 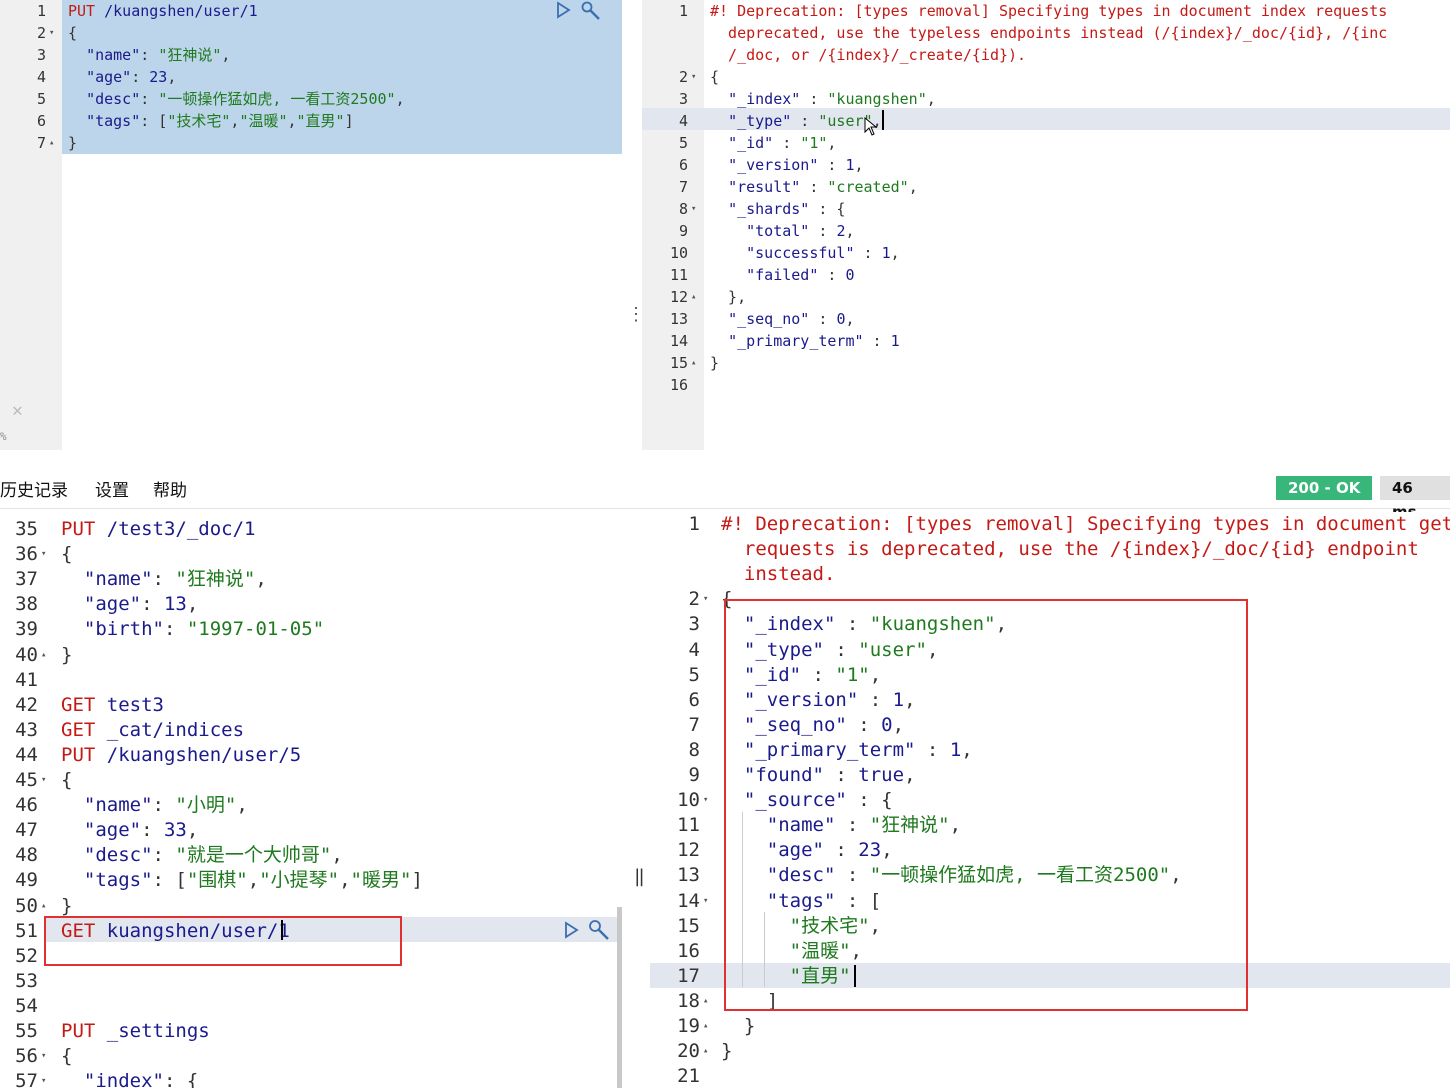 I want to click on line-number: 53, so click(x=26, y=980).